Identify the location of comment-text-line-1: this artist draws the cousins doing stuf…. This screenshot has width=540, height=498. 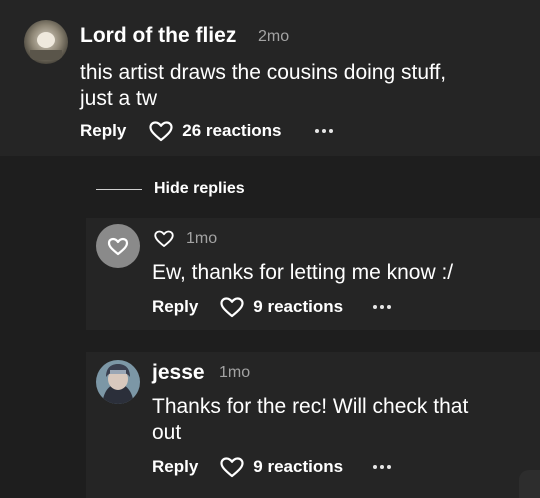
(263, 72).